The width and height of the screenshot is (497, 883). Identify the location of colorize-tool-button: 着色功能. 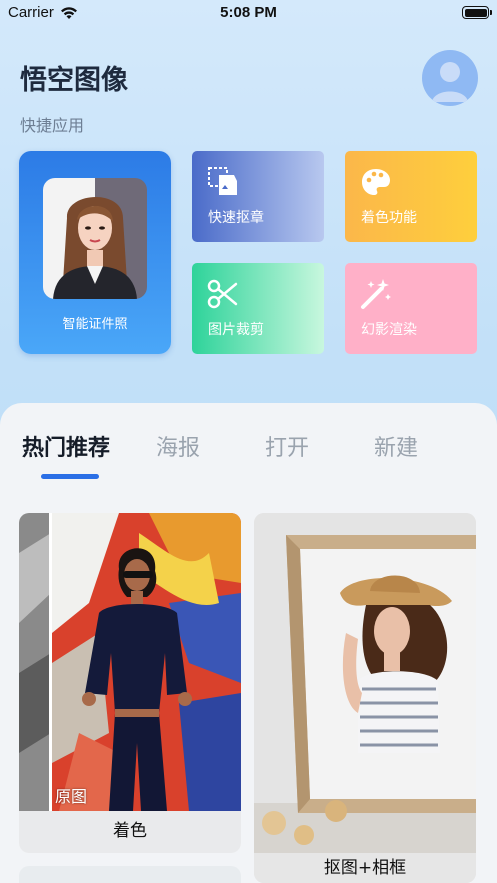
(411, 196).